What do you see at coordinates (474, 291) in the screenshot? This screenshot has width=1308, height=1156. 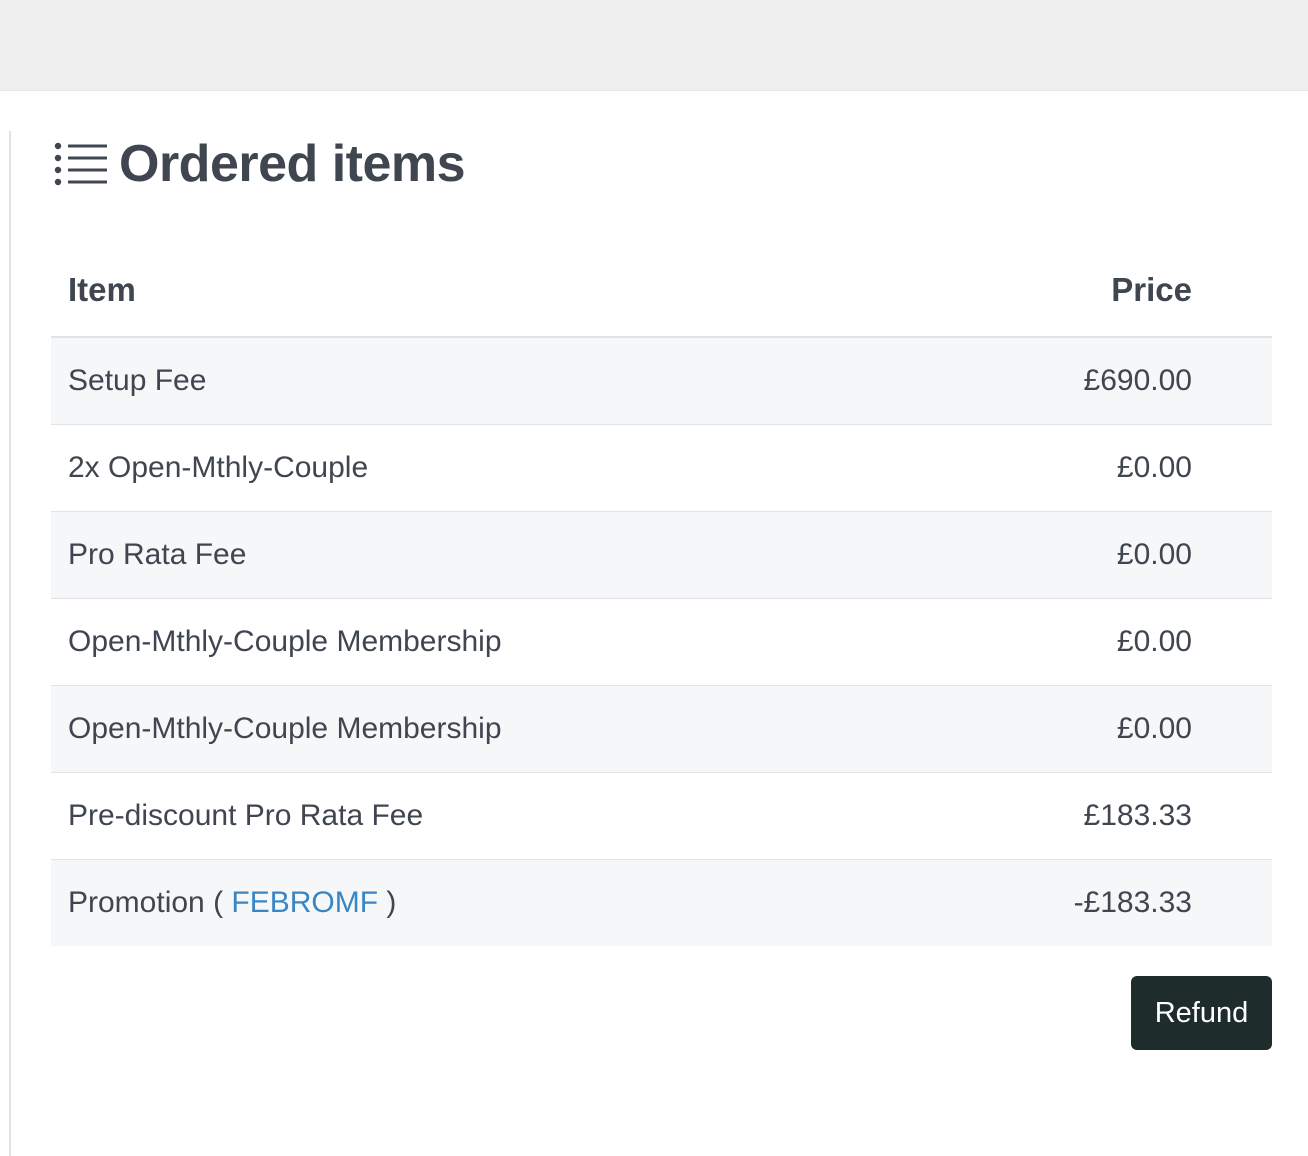 I see `column-header-item: Item` at bounding box center [474, 291].